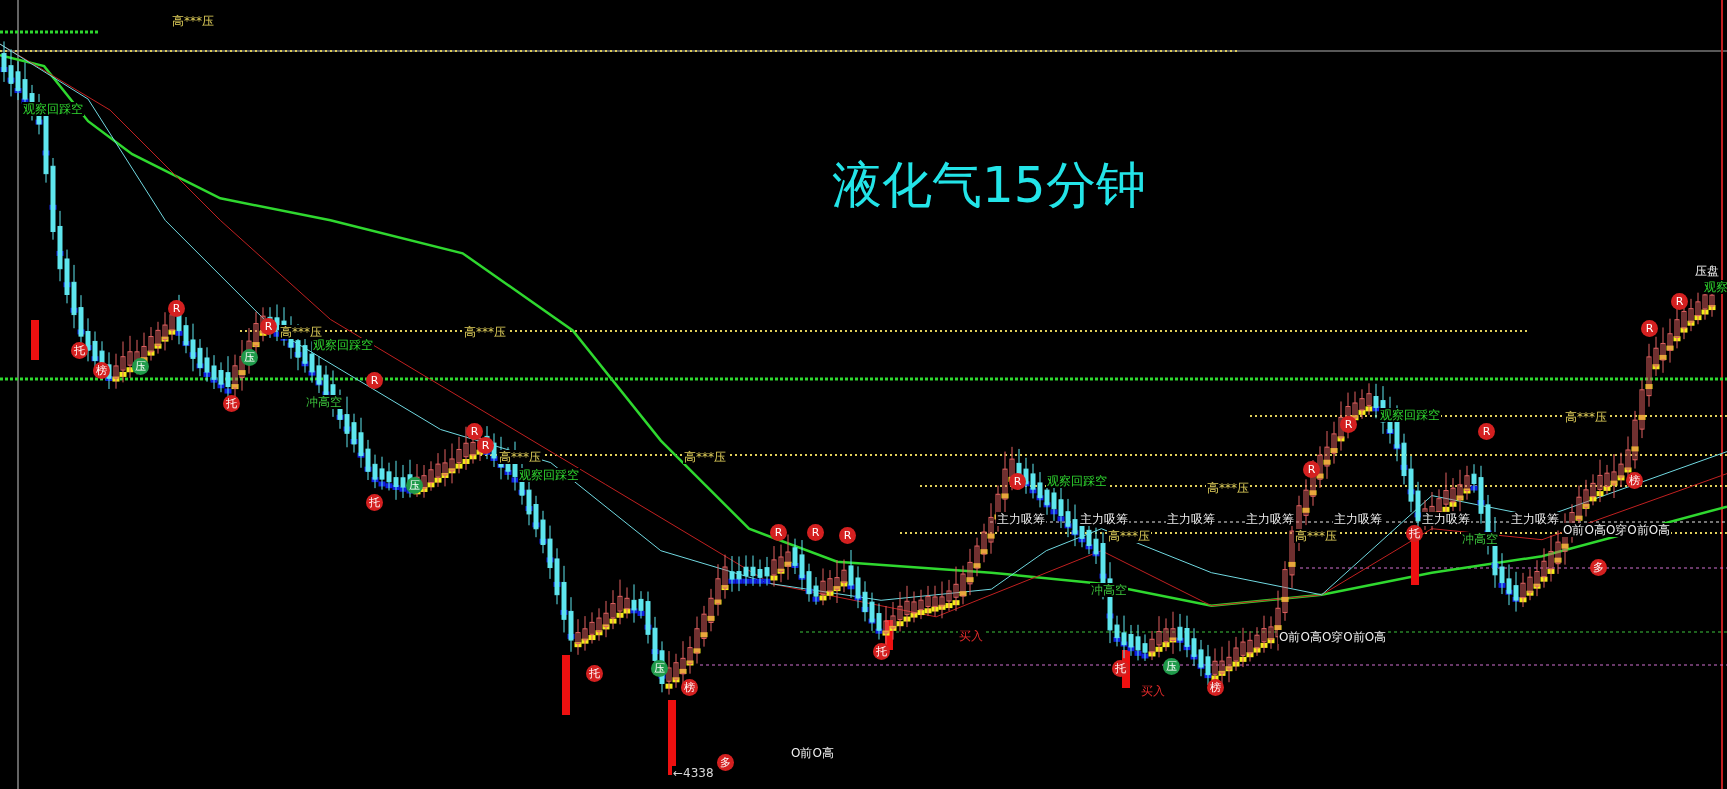 The height and width of the screenshot is (789, 1727). I want to click on chart-title: 液化气15分钟, so click(989, 185).